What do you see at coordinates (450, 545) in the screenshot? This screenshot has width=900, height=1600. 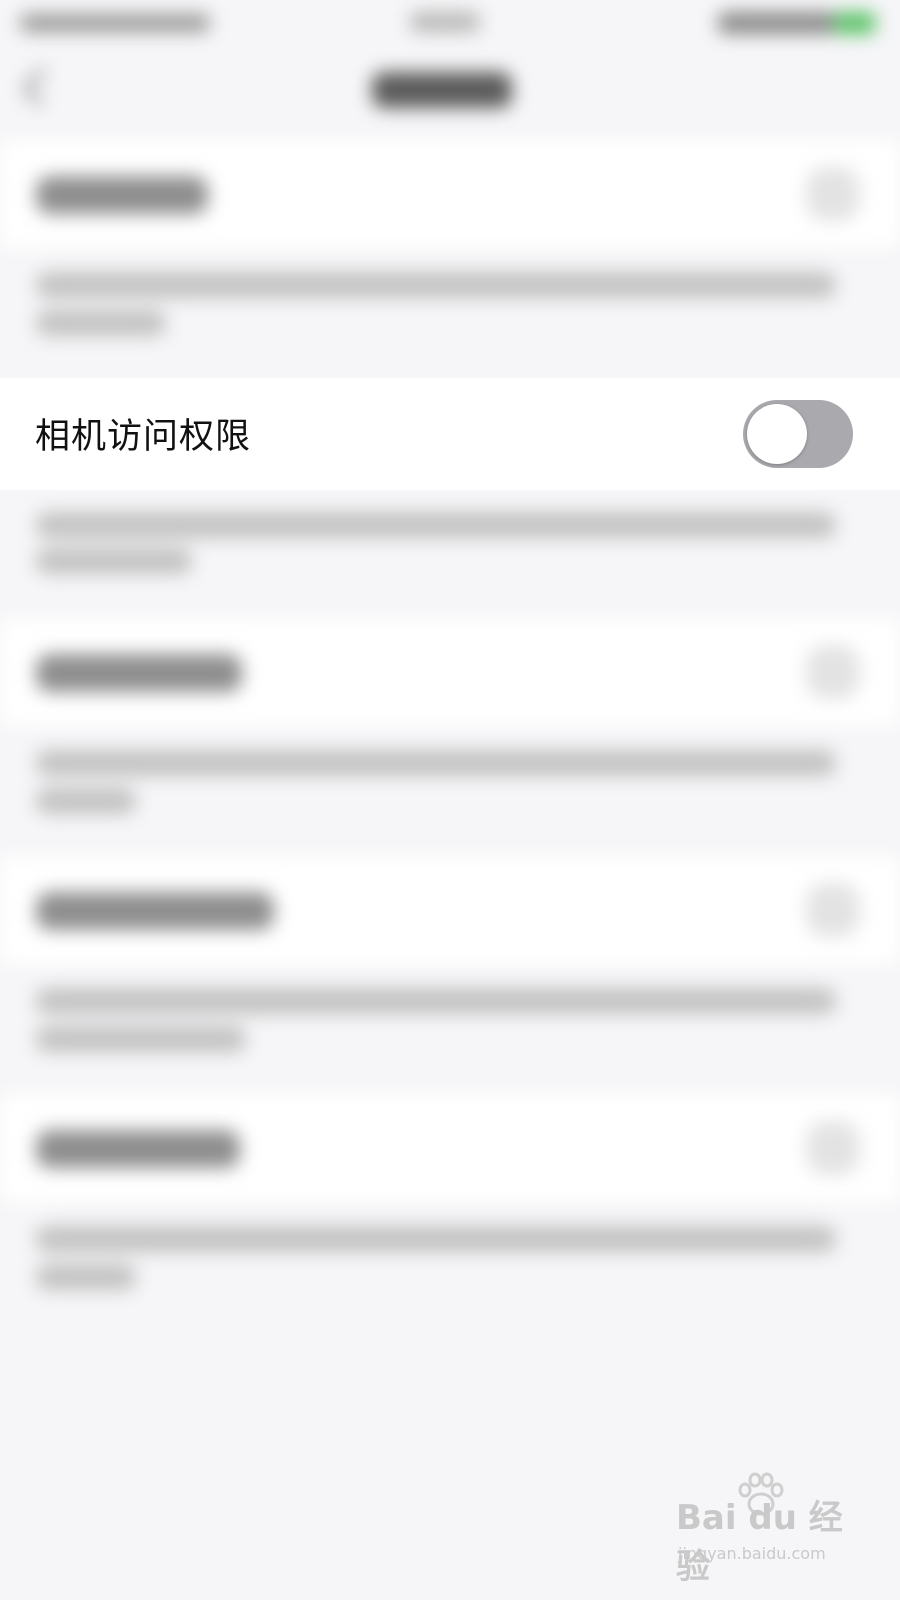 I see `camera-access-description` at bounding box center [450, 545].